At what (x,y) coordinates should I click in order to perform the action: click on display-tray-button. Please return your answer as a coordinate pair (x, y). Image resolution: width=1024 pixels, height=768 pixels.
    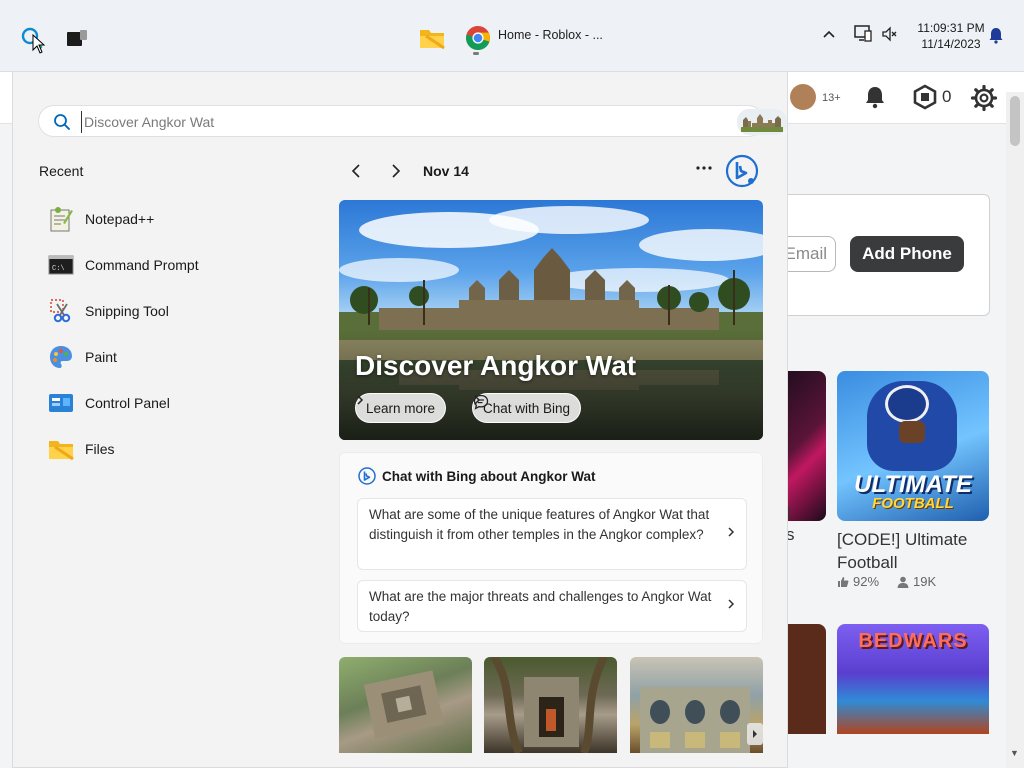
    Looking at the image, I should click on (863, 35).